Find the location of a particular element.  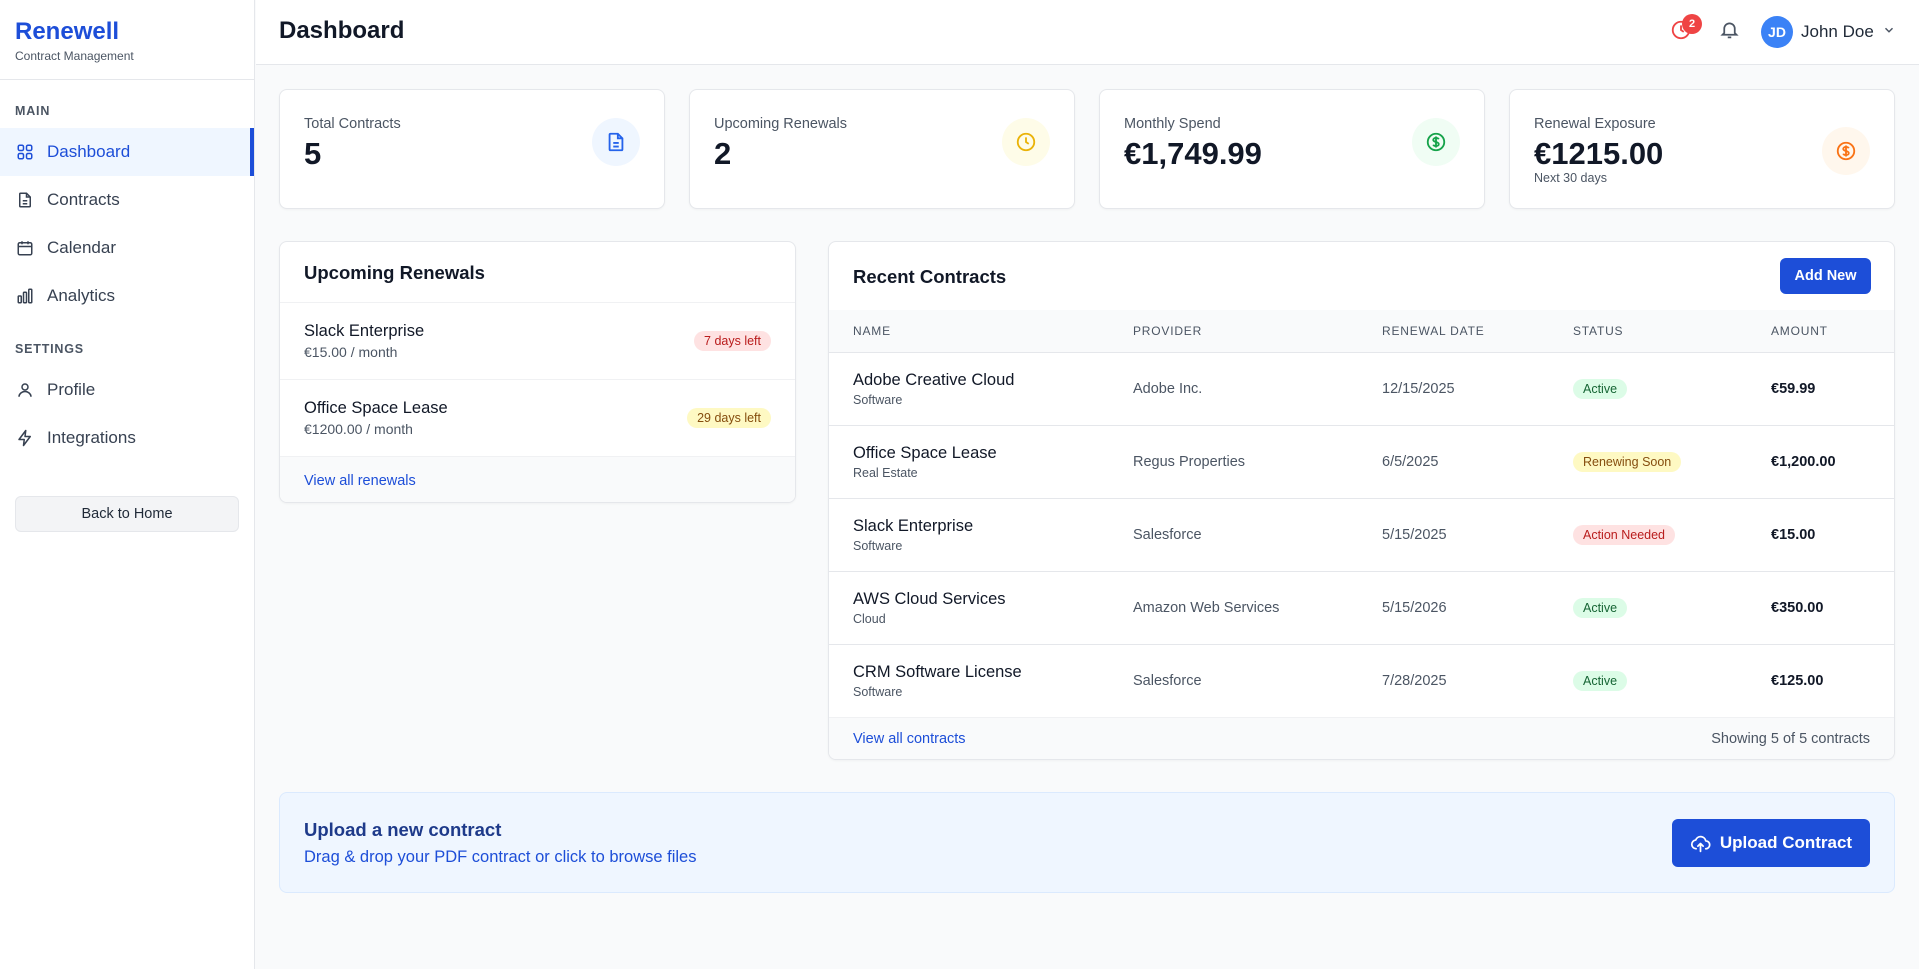

sidebar-item-contracts: Contracts is located at coordinates (127, 200).